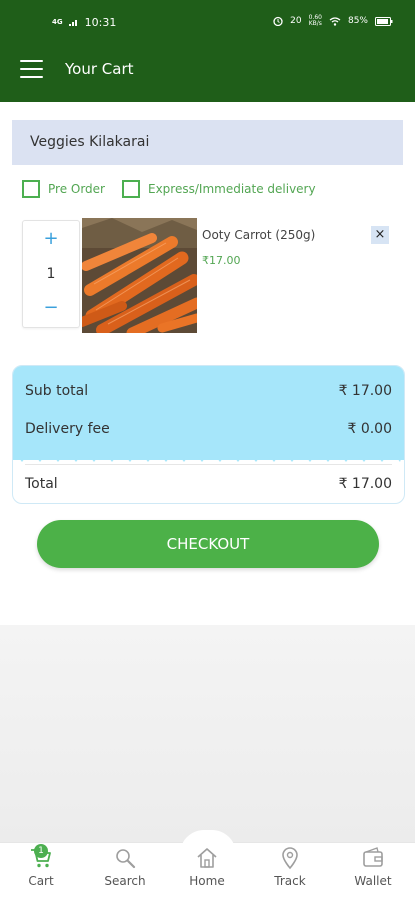 The height and width of the screenshot is (901, 415). What do you see at coordinates (139, 275) in the screenshot?
I see `product-image` at bounding box center [139, 275].